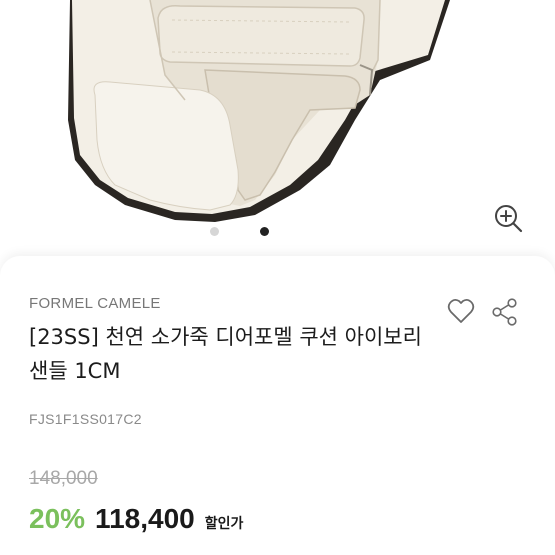  What do you see at coordinates (63, 478) in the screenshot?
I see `original-price: 148,000` at bounding box center [63, 478].